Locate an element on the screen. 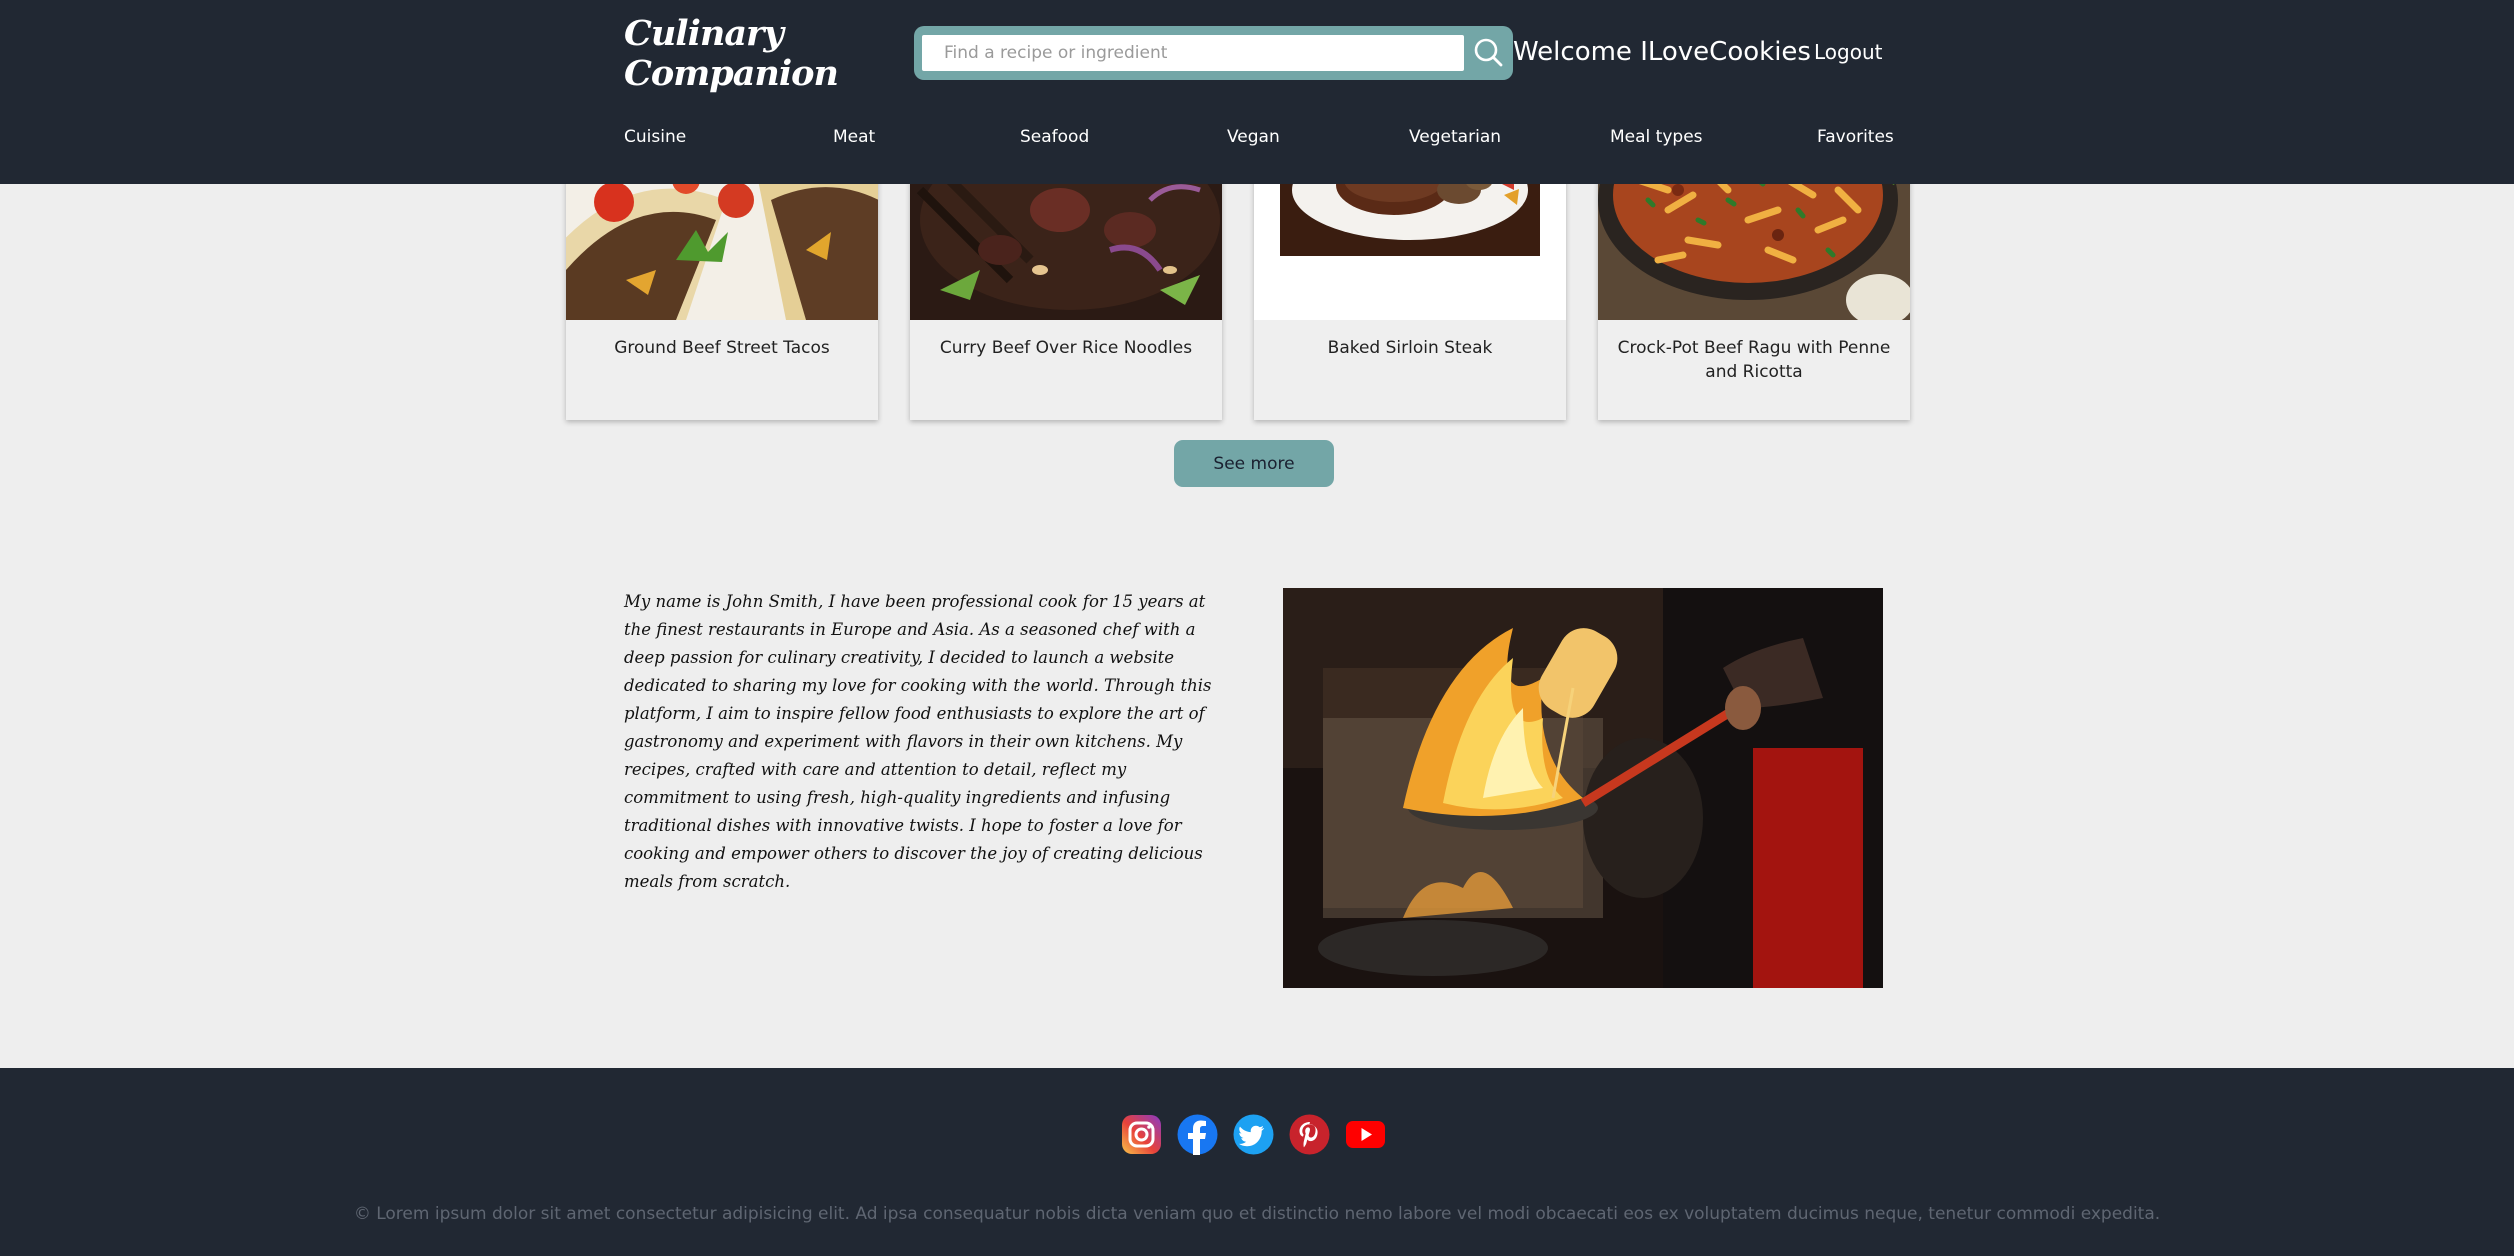 The width and height of the screenshot is (2514, 1256). search-icon is located at coordinates (1488, 52).